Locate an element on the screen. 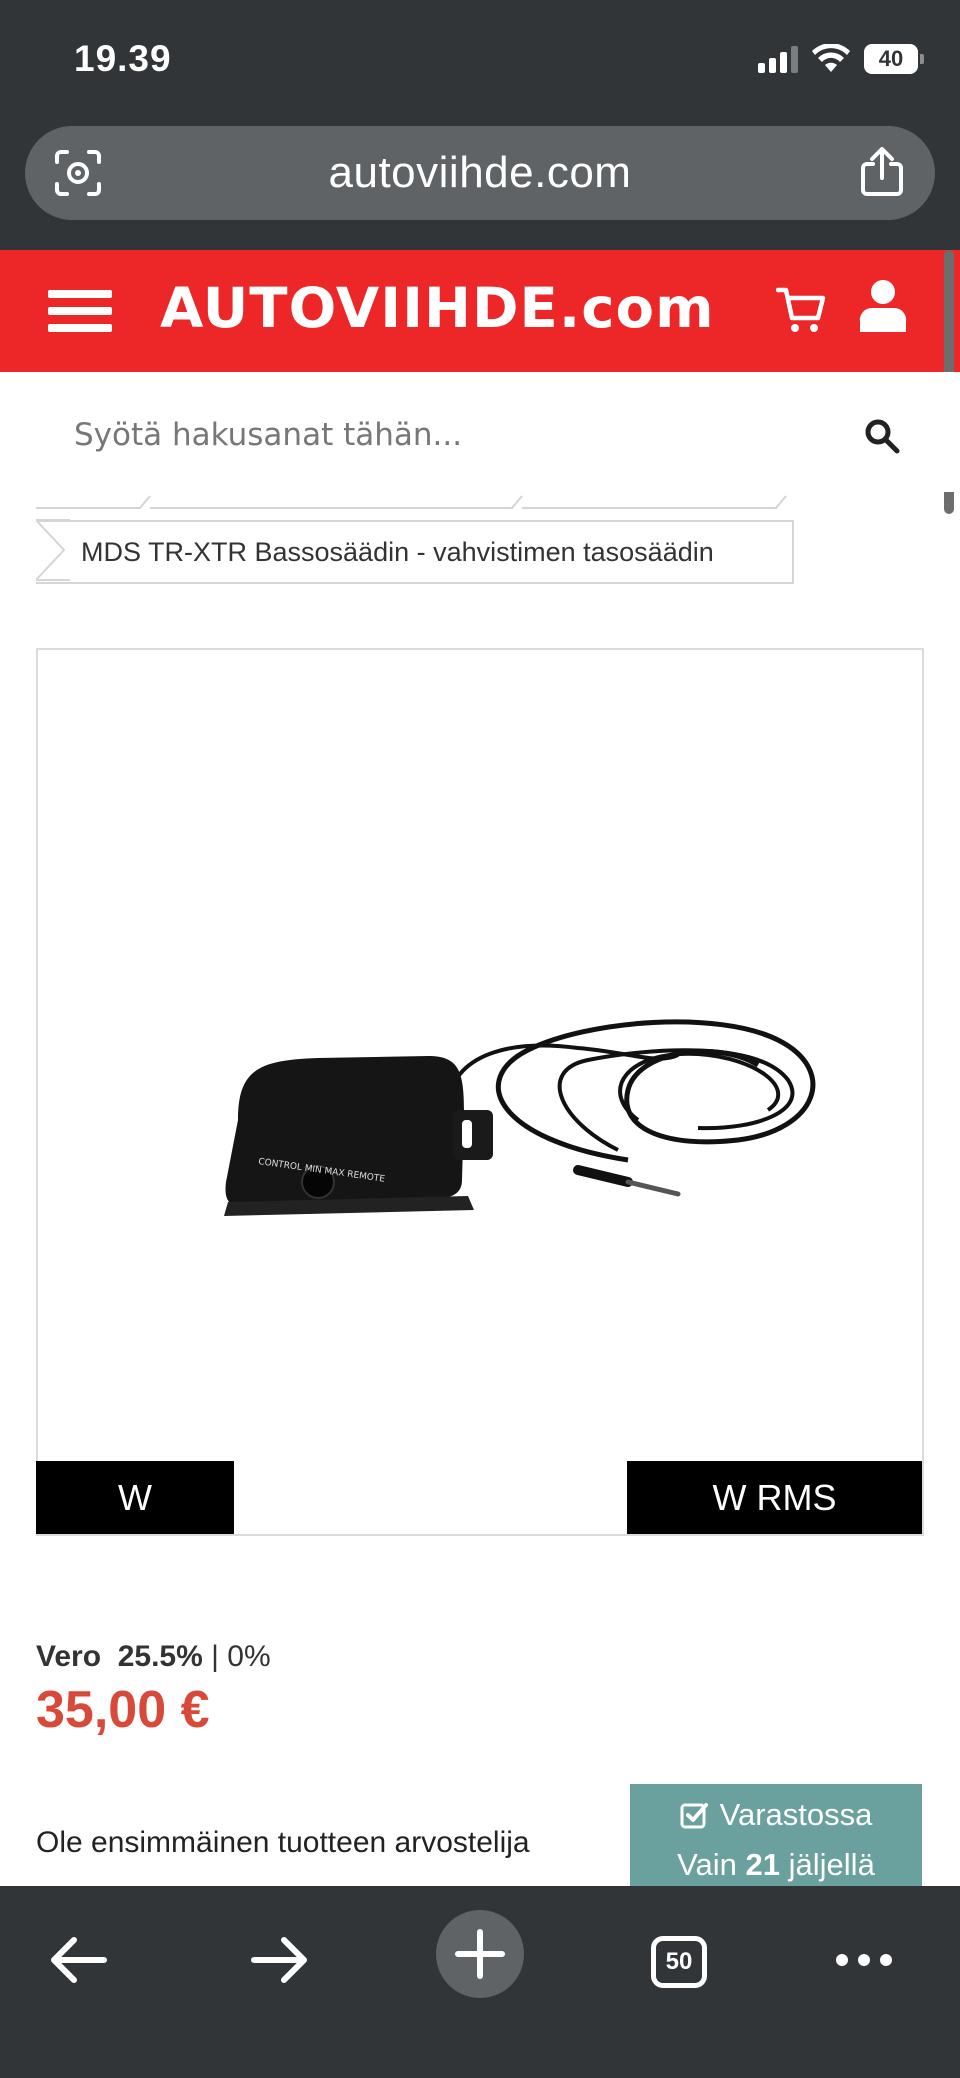 This screenshot has width=960, height=2078. stock-count-line: Vain 21 jäljellä is located at coordinates (776, 1864).